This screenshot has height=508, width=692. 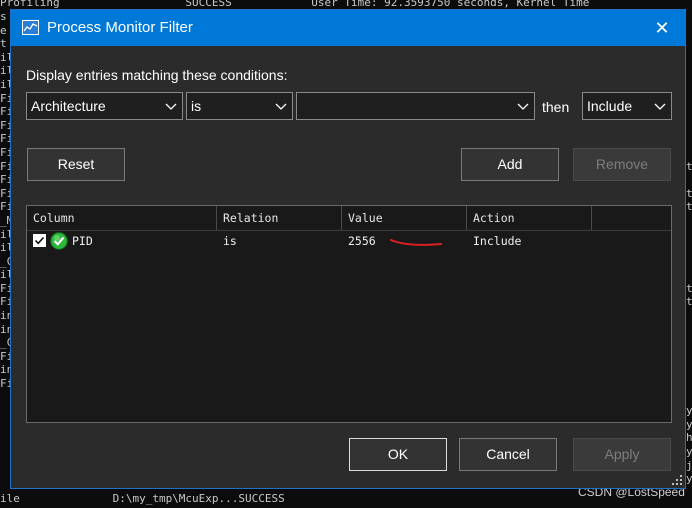 I want to click on table-row: PID is 2556 Include, so click(x=349, y=241).